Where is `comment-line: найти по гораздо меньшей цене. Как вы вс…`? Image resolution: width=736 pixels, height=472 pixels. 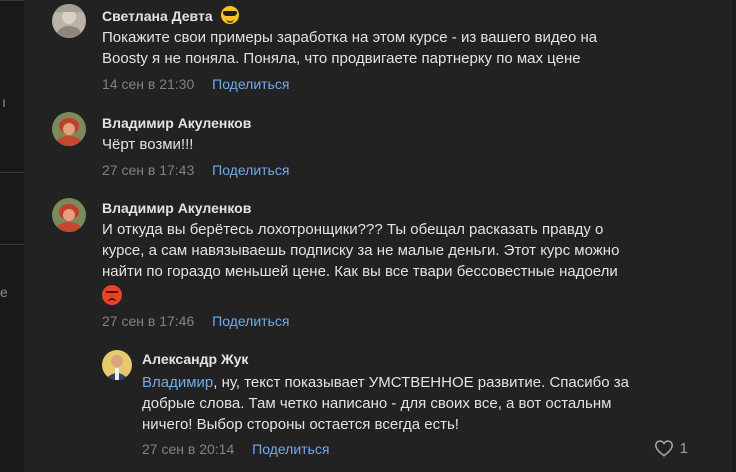
comment-line: найти по гораздо меньшей цене. Как вы вс… is located at coordinates (360, 271).